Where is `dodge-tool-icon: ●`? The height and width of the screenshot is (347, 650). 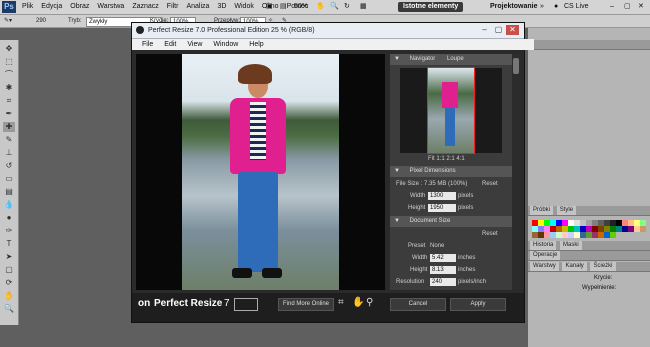 dodge-tool-icon: ● is located at coordinates (9, 218).